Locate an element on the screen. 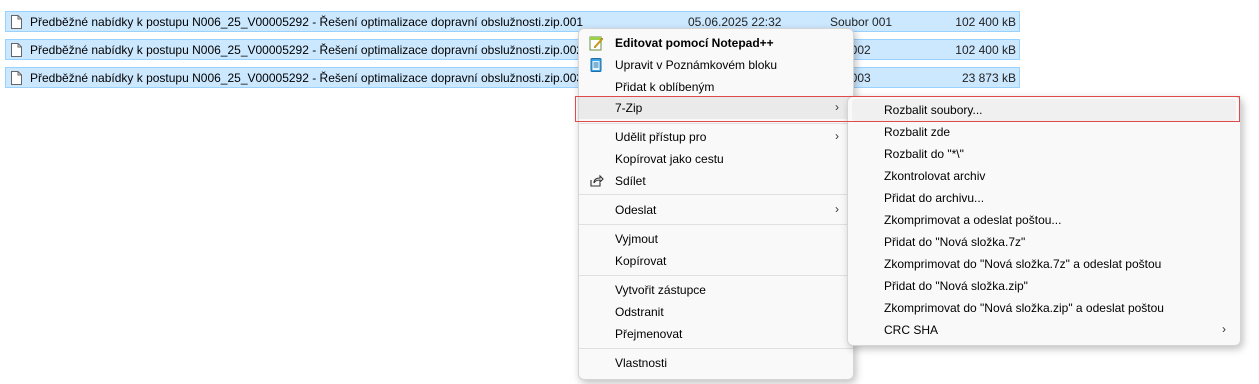  menu-label: Kopírovat is located at coordinates (641, 261).